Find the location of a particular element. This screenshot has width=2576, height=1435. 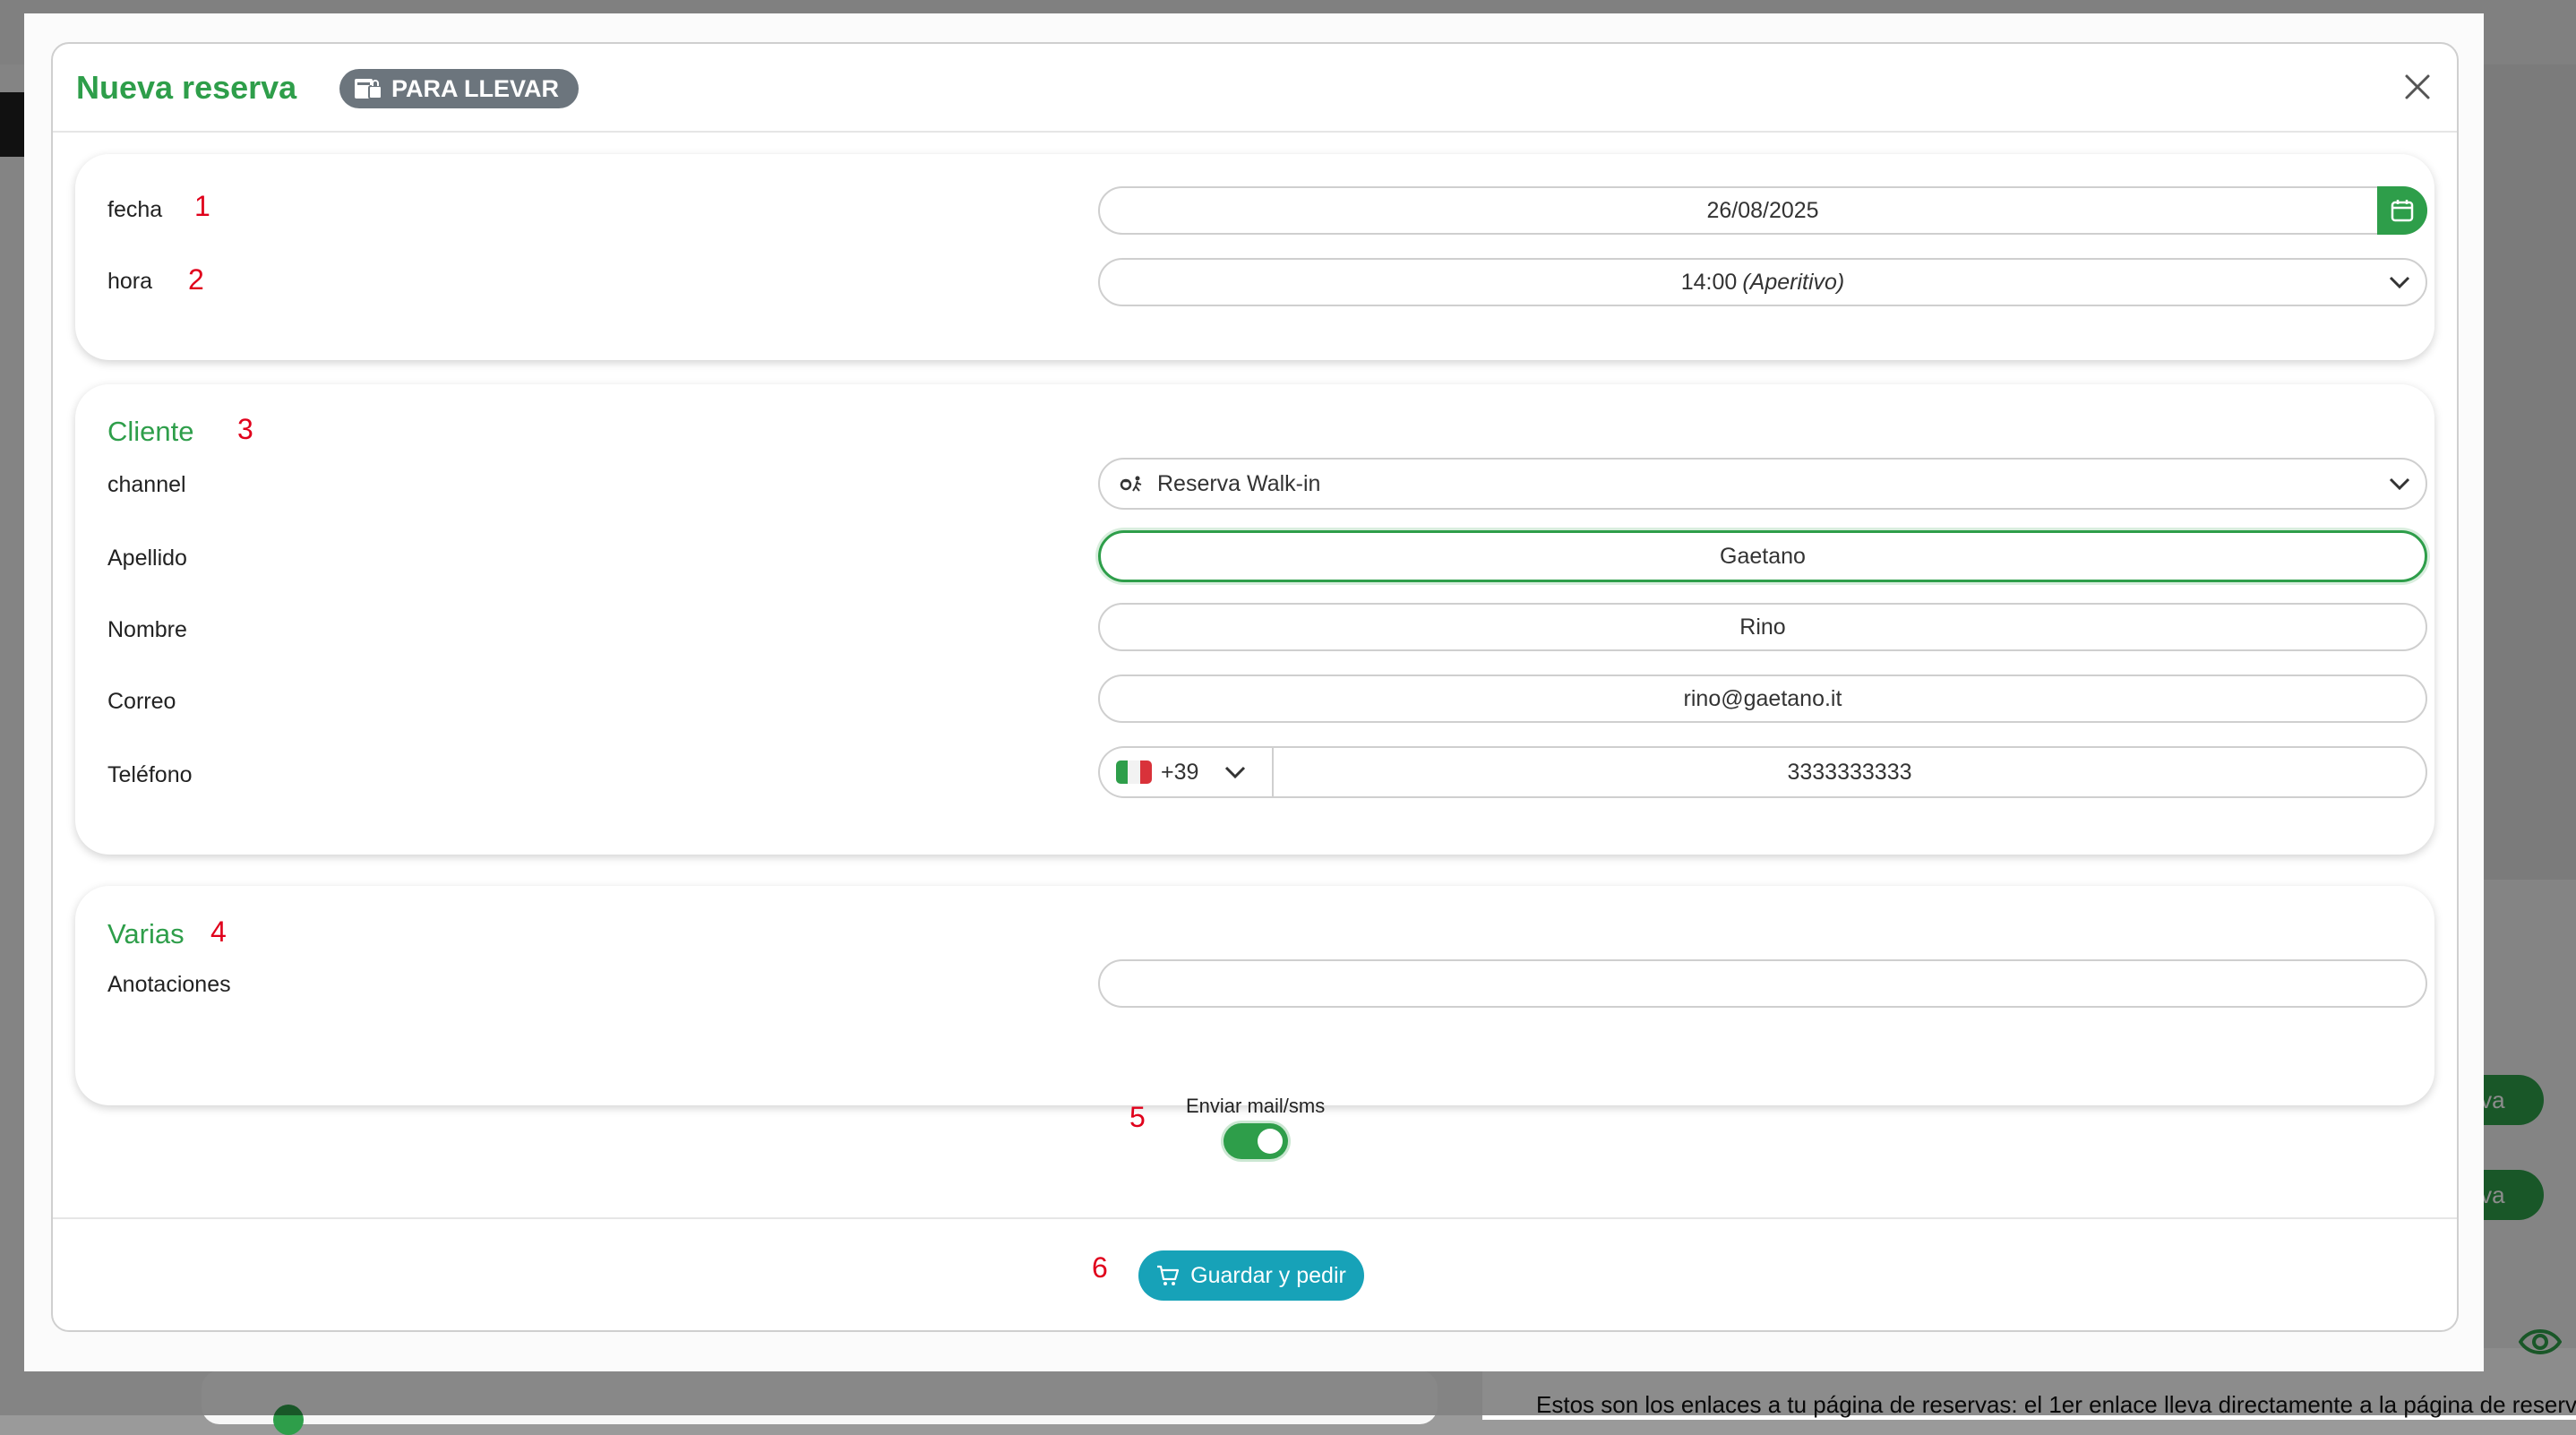

takeaway-icon is located at coordinates (368, 89).